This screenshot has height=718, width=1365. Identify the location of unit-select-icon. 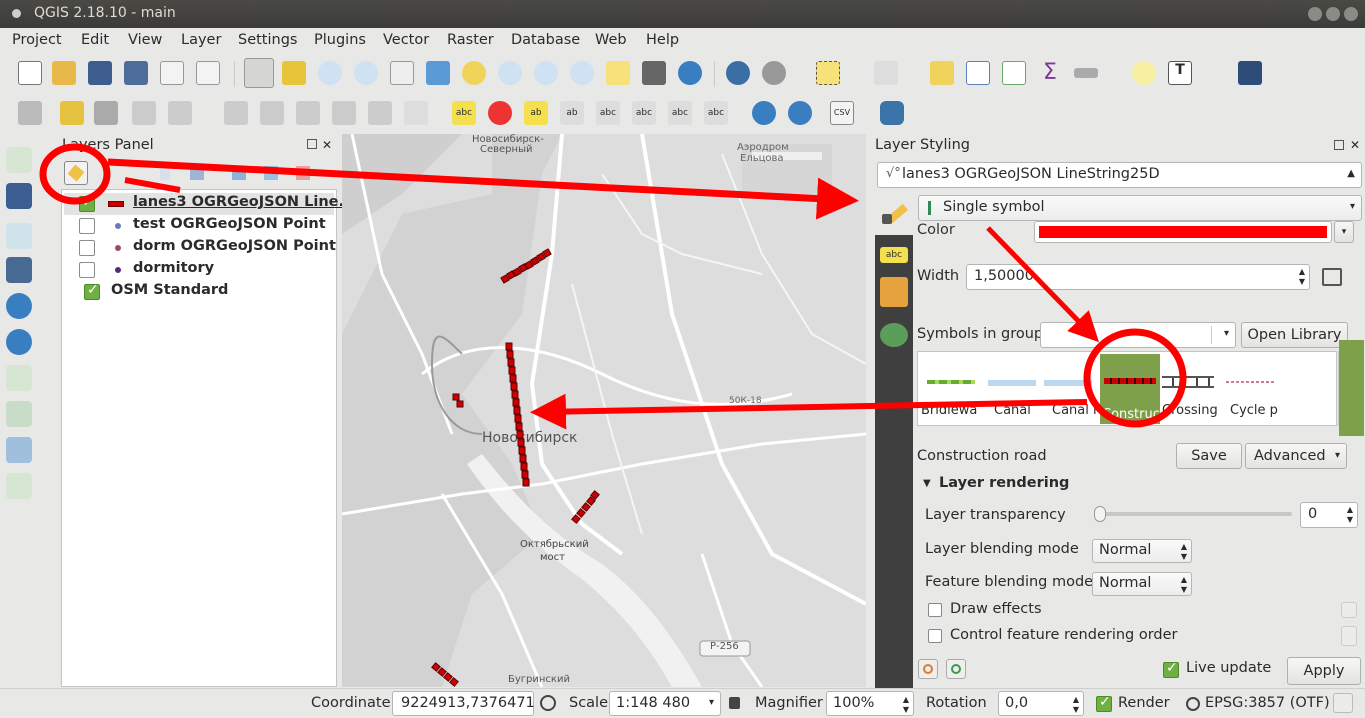
(1332, 277).